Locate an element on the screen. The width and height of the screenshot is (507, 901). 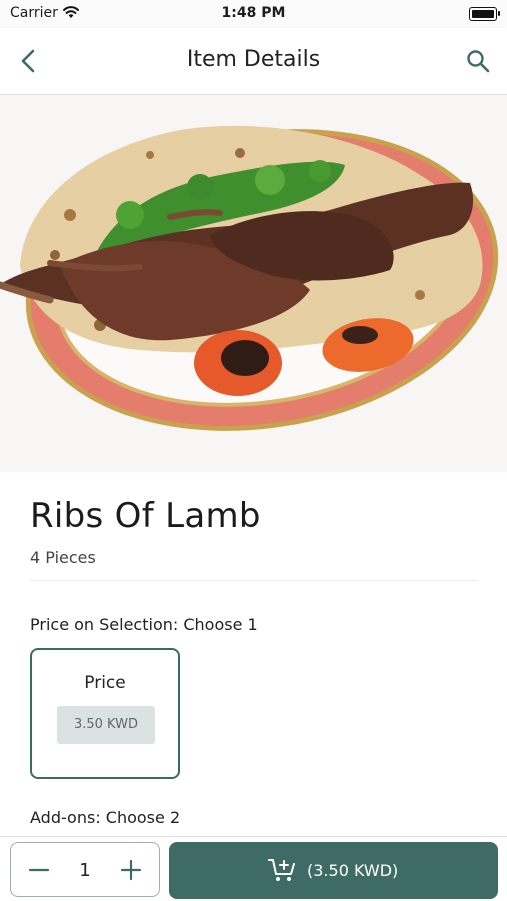
clock: 1:48 PM is located at coordinates (253, 13).